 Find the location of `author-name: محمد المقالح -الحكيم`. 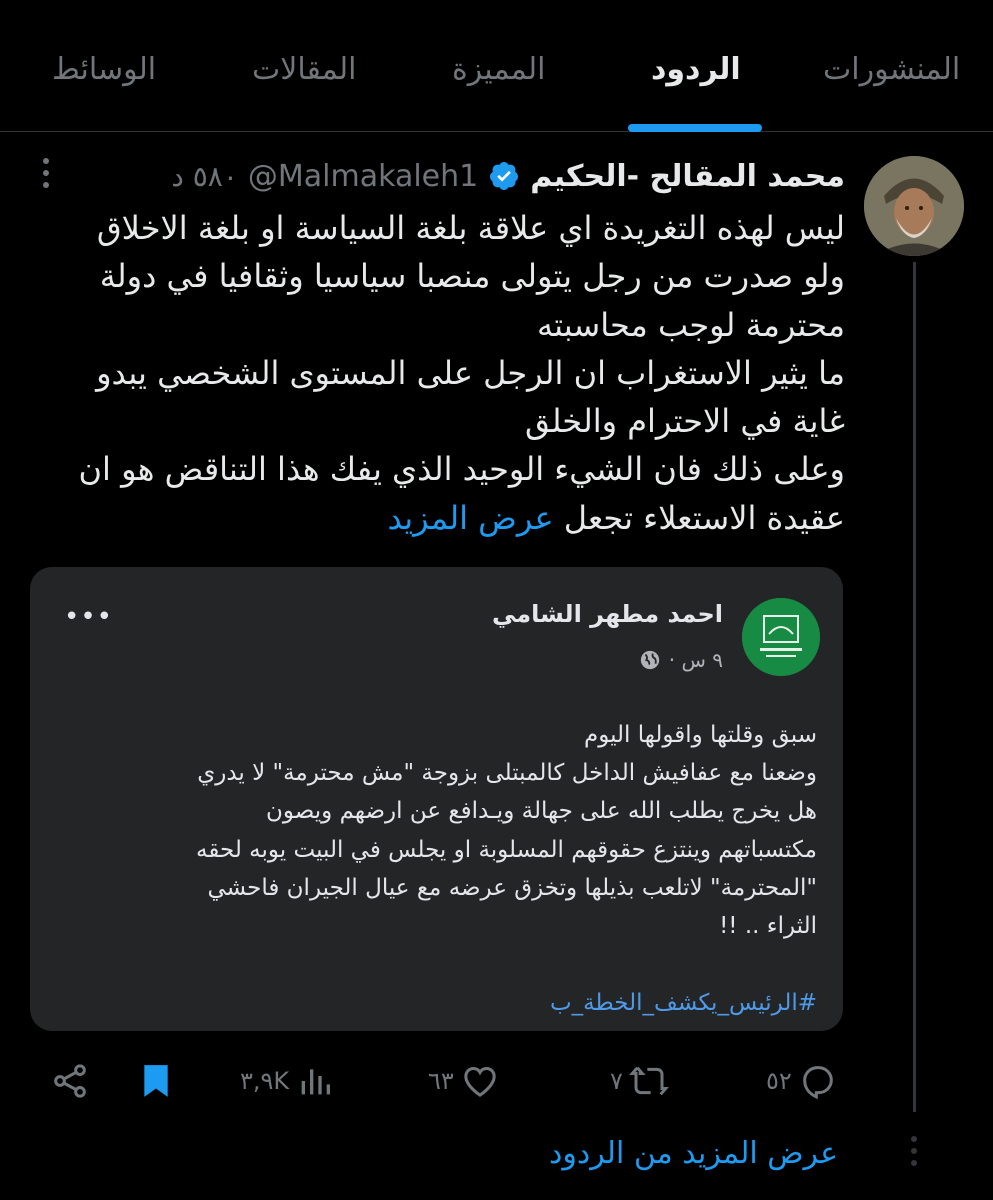

author-name: محمد المقالح -الحكيم is located at coordinates (687, 176).